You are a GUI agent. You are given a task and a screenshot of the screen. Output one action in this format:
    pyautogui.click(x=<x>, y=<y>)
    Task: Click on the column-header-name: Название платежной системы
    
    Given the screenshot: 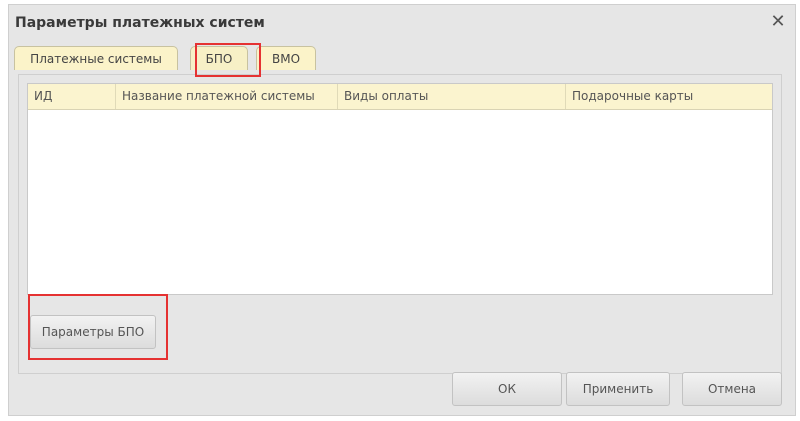 What is the action you would take?
    pyautogui.click(x=227, y=96)
    